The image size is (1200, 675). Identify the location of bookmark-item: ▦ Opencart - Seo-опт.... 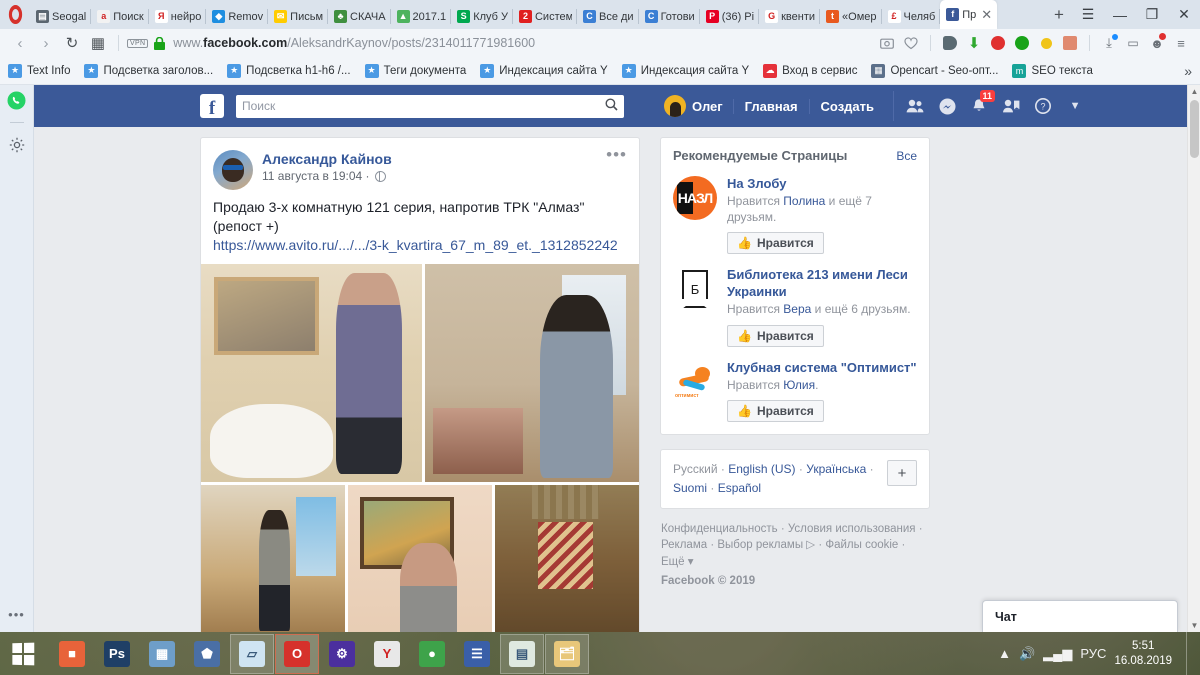
(934, 70).